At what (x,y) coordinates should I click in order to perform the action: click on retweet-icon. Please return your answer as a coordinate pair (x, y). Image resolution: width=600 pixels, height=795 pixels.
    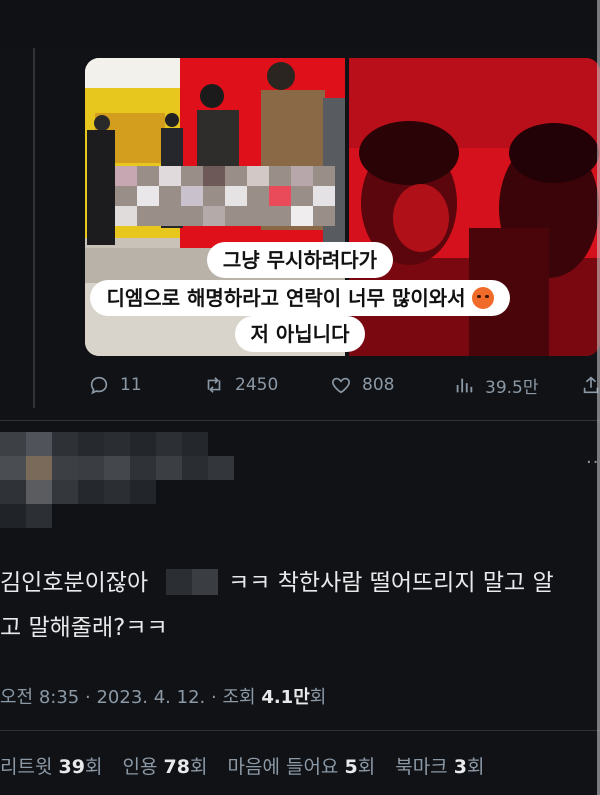
    Looking at the image, I should click on (214, 385).